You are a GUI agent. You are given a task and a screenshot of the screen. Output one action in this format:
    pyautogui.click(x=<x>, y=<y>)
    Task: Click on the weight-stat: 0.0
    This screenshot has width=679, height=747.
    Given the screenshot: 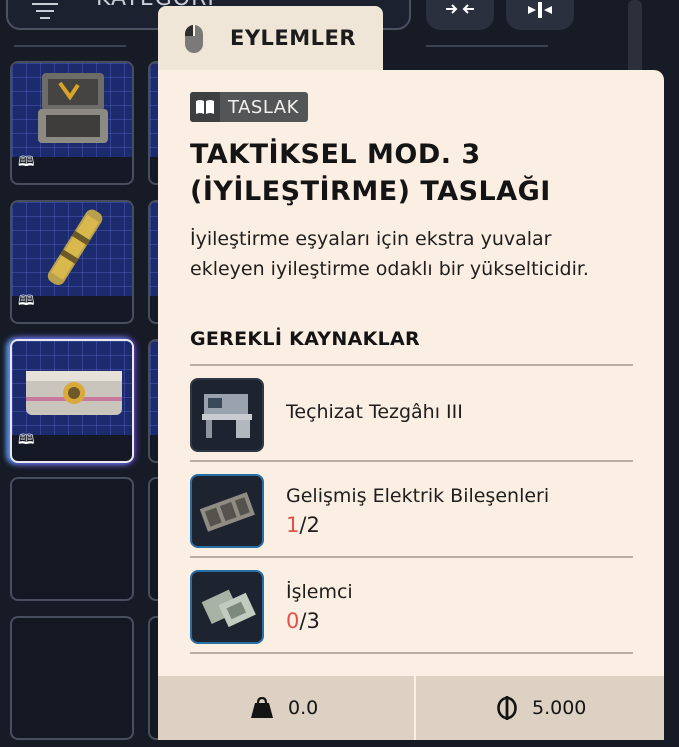 What is the action you would take?
    pyautogui.click(x=284, y=708)
    